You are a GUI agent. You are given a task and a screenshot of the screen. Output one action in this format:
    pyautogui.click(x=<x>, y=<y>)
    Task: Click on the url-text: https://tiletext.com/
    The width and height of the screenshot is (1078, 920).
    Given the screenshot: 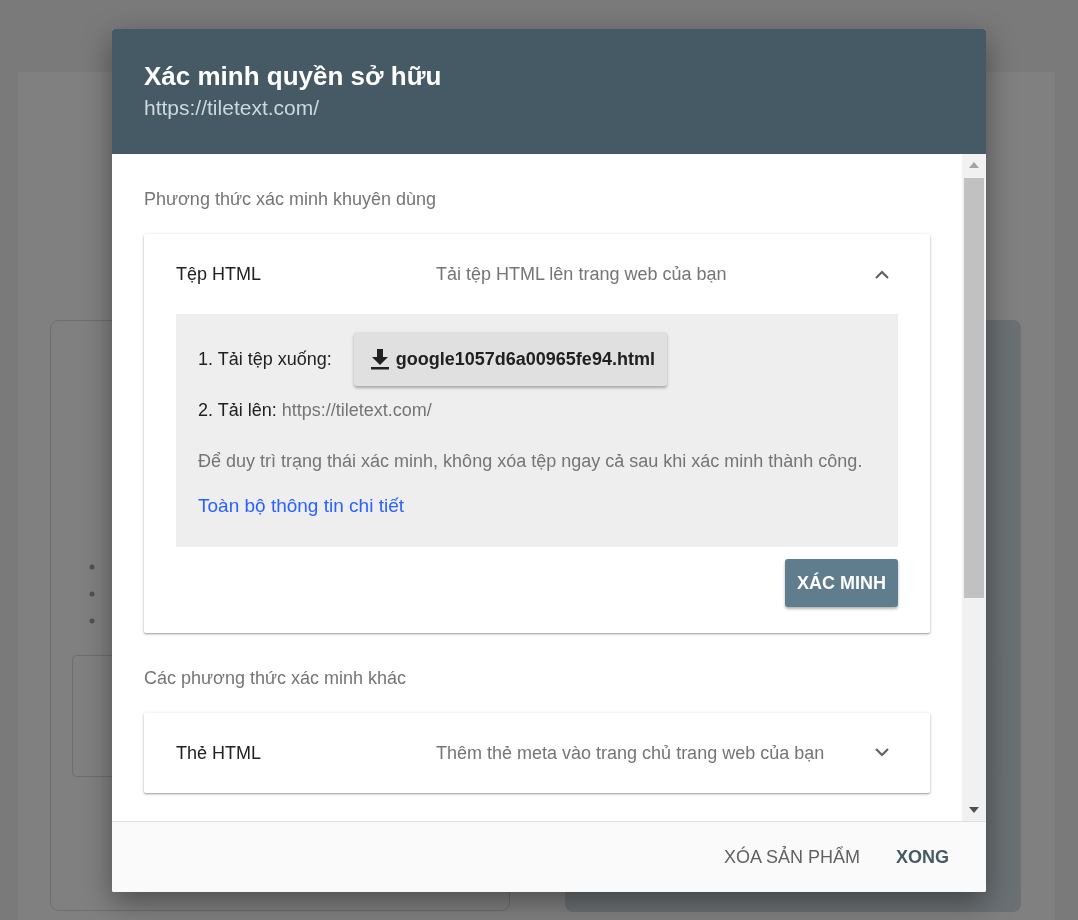 What is the action you would take?
    pyautogui.click(x=356, y=410)
    